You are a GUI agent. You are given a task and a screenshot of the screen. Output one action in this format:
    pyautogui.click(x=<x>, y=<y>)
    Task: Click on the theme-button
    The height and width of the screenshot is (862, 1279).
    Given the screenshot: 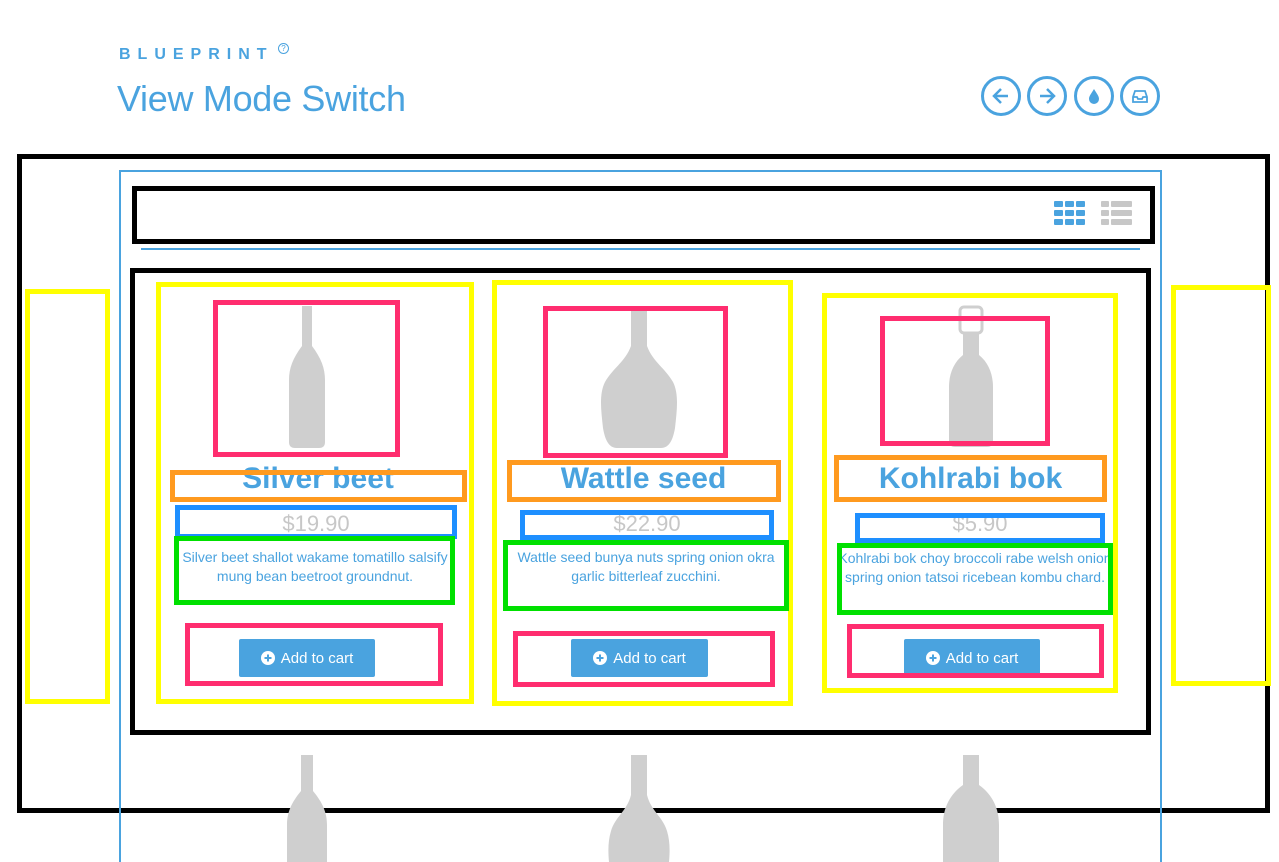 What is the action you would take?
    pyautogui.click(x=1094, y=96)
    